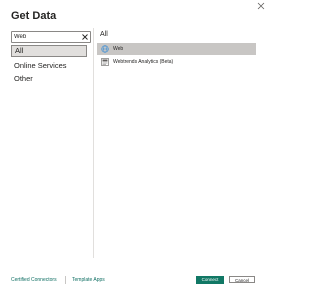 This screenshot has width=320, height=299. I want to click on connect-button: Connect, so click(210, 280).